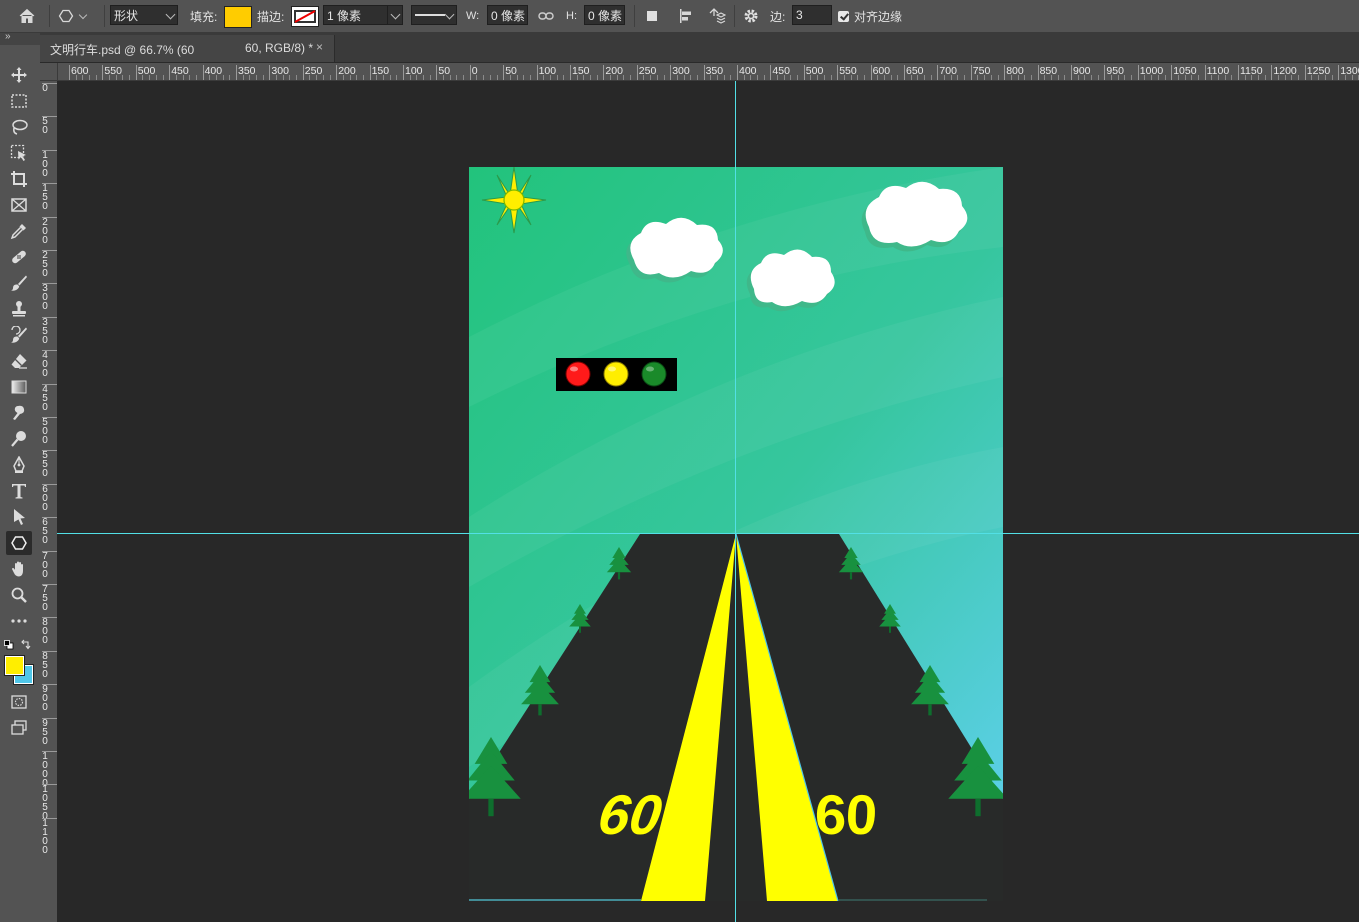 This screenshot has height=922, width=1359. I want to click on sides-label: 边:, so click(778, 16).